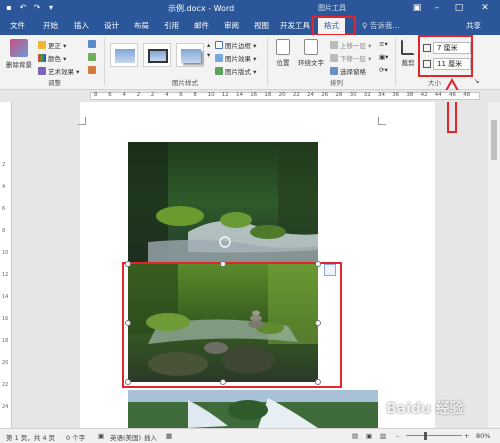 This screenshot has width=500, height=443. I want to click on picture-tools-label: 图片工具, so click(332, 8).